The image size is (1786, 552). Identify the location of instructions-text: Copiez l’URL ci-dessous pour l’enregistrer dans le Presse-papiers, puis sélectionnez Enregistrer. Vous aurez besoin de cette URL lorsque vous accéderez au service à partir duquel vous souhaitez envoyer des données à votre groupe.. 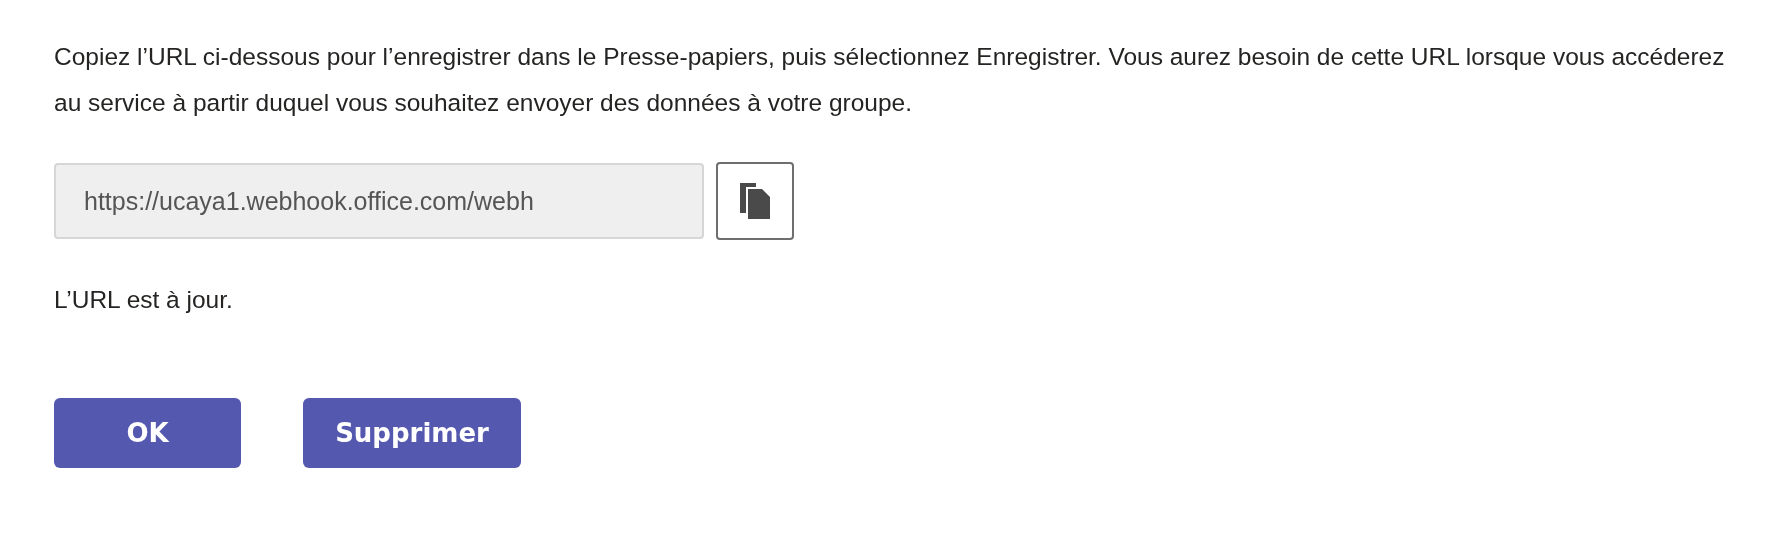
(890, 80).